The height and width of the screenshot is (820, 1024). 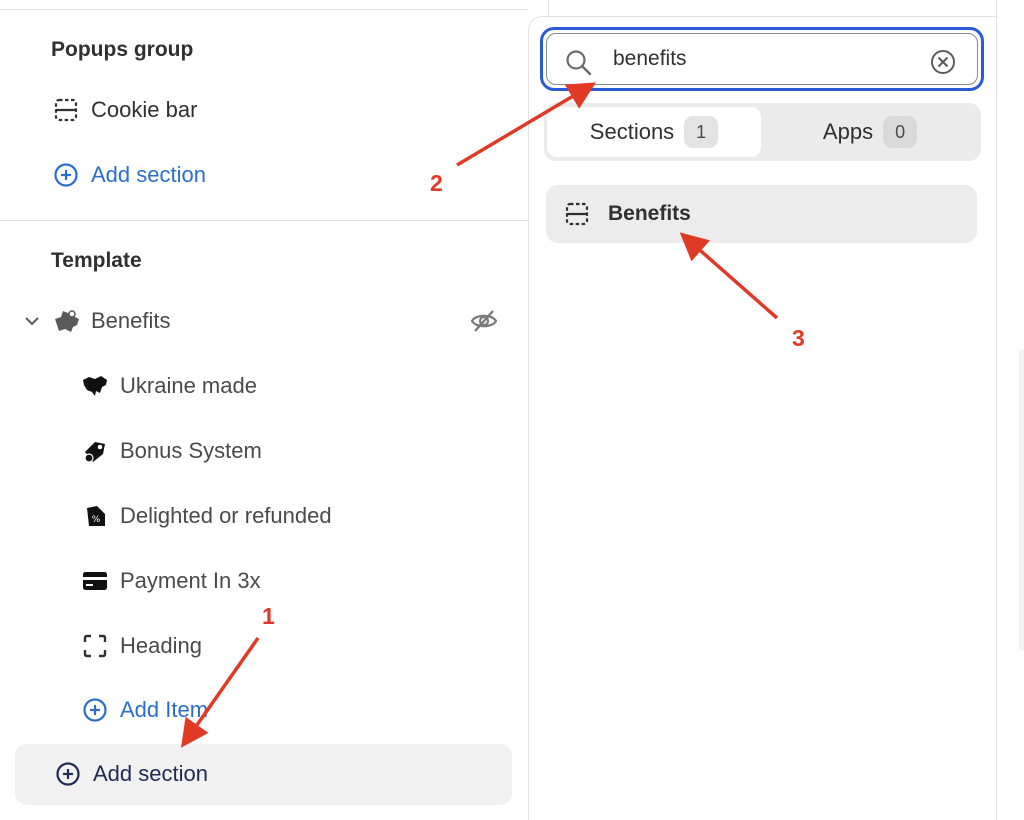 I want to click on benefits-section-icon, so click(x=66, y=321).